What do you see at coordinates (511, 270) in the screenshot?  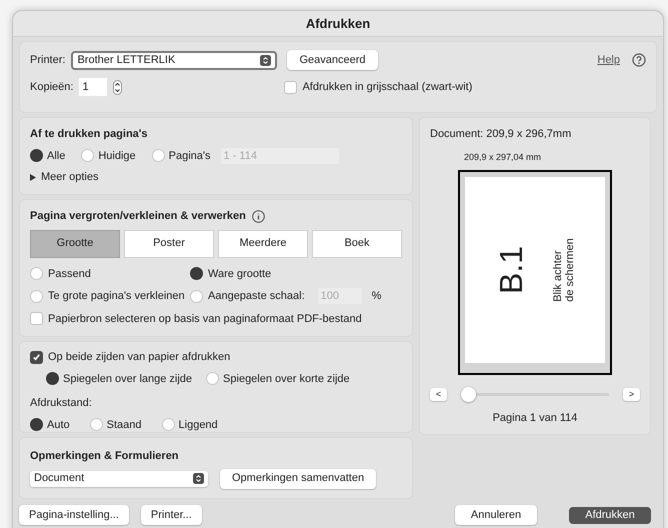 I see `page-heading: B.1` at bounding box center [511, 270].